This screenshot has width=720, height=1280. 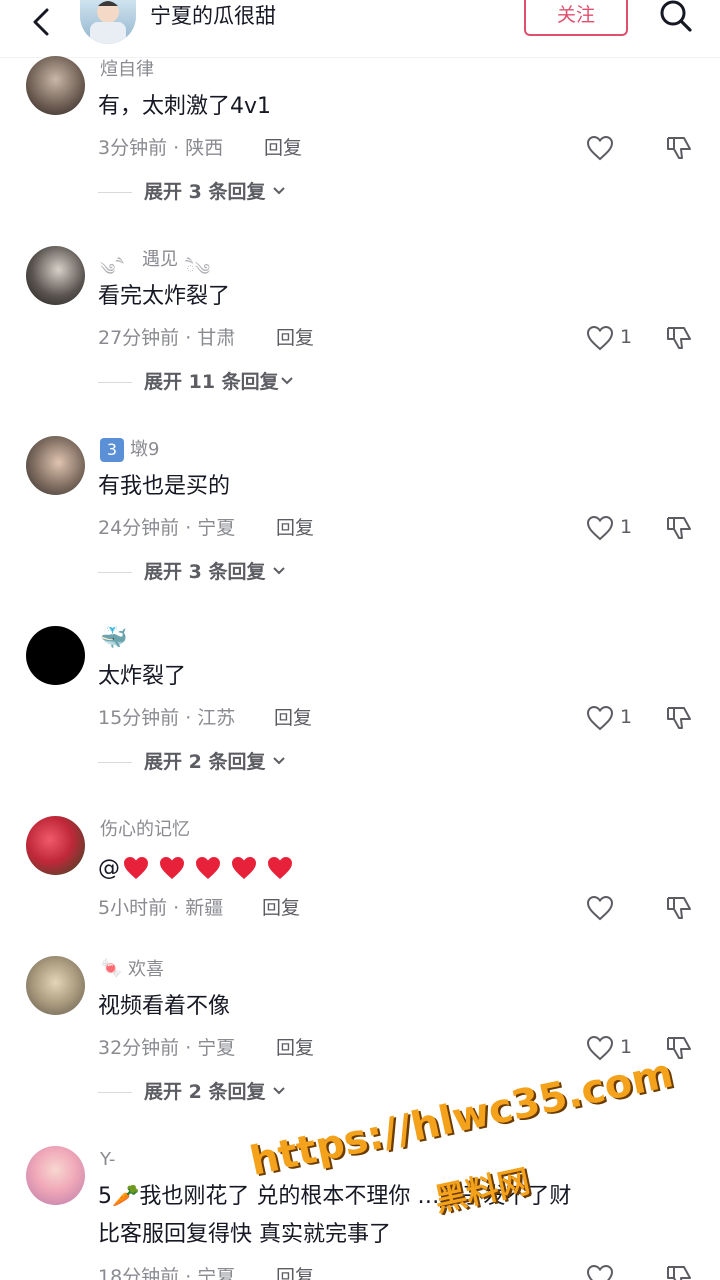 I want to click on expand-replies: 展开 11 条回复, so click(x=213, y=382).